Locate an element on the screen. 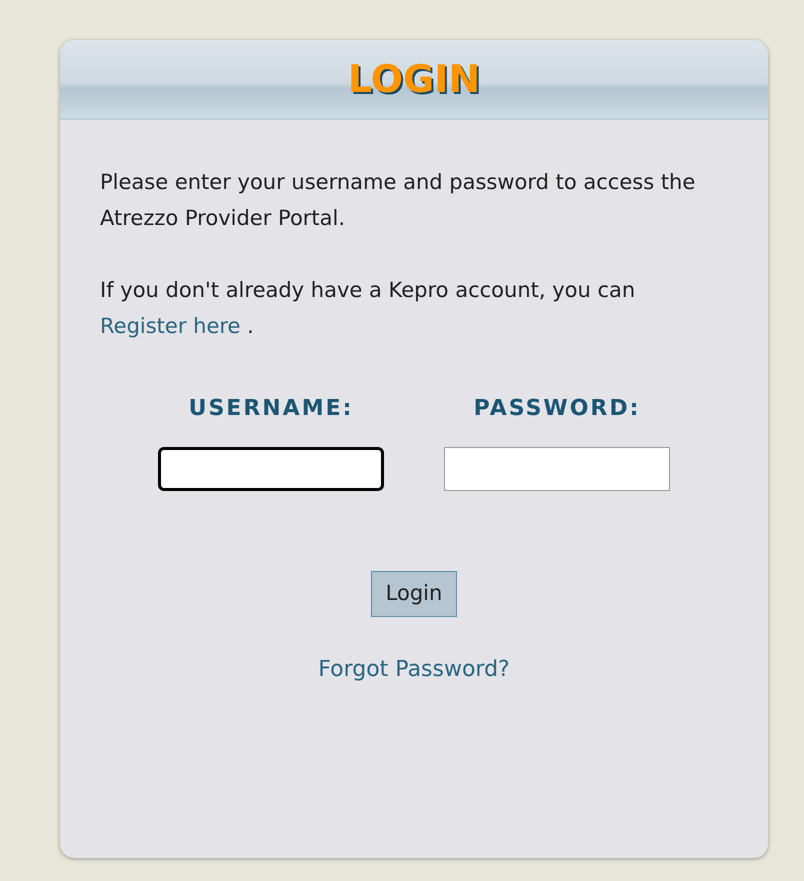  intro-text: Please enter your username and password to access the Atrezzo Provider Portal. is located at coordinates (398, 200).